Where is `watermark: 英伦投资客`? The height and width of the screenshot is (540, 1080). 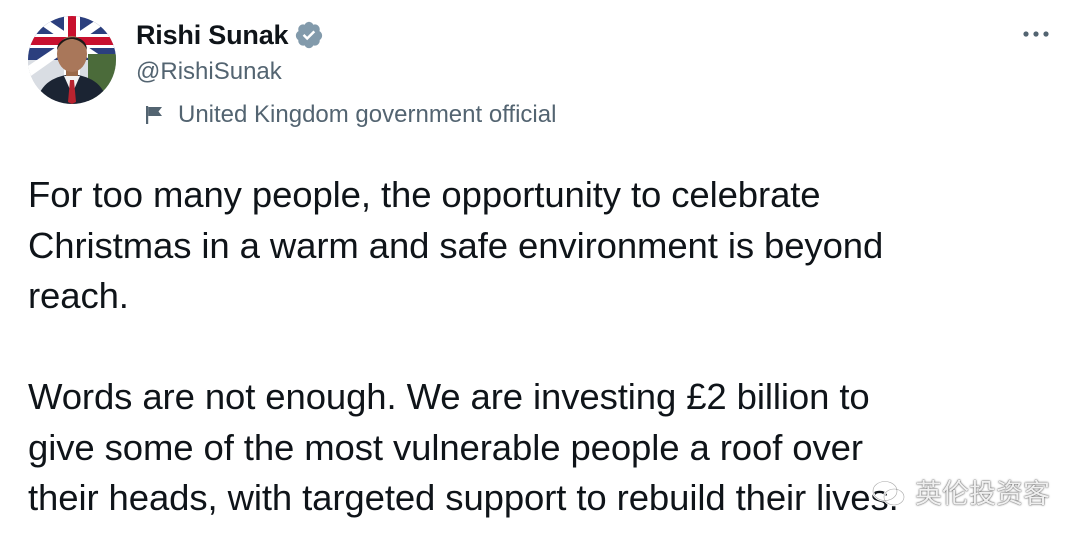
watermark: 英伦投资客 is located at coordinates (960, 494).